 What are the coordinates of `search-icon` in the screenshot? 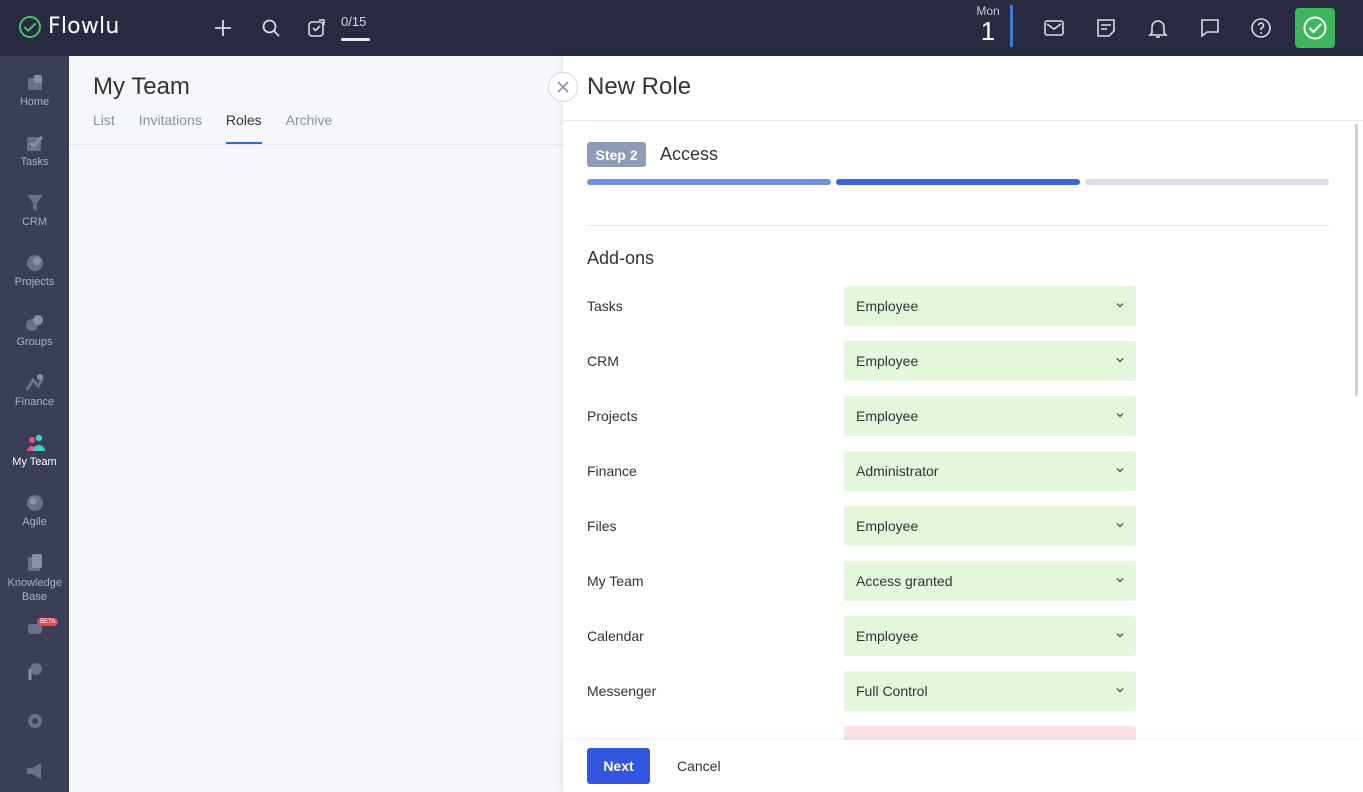 It's located at (271, 28).